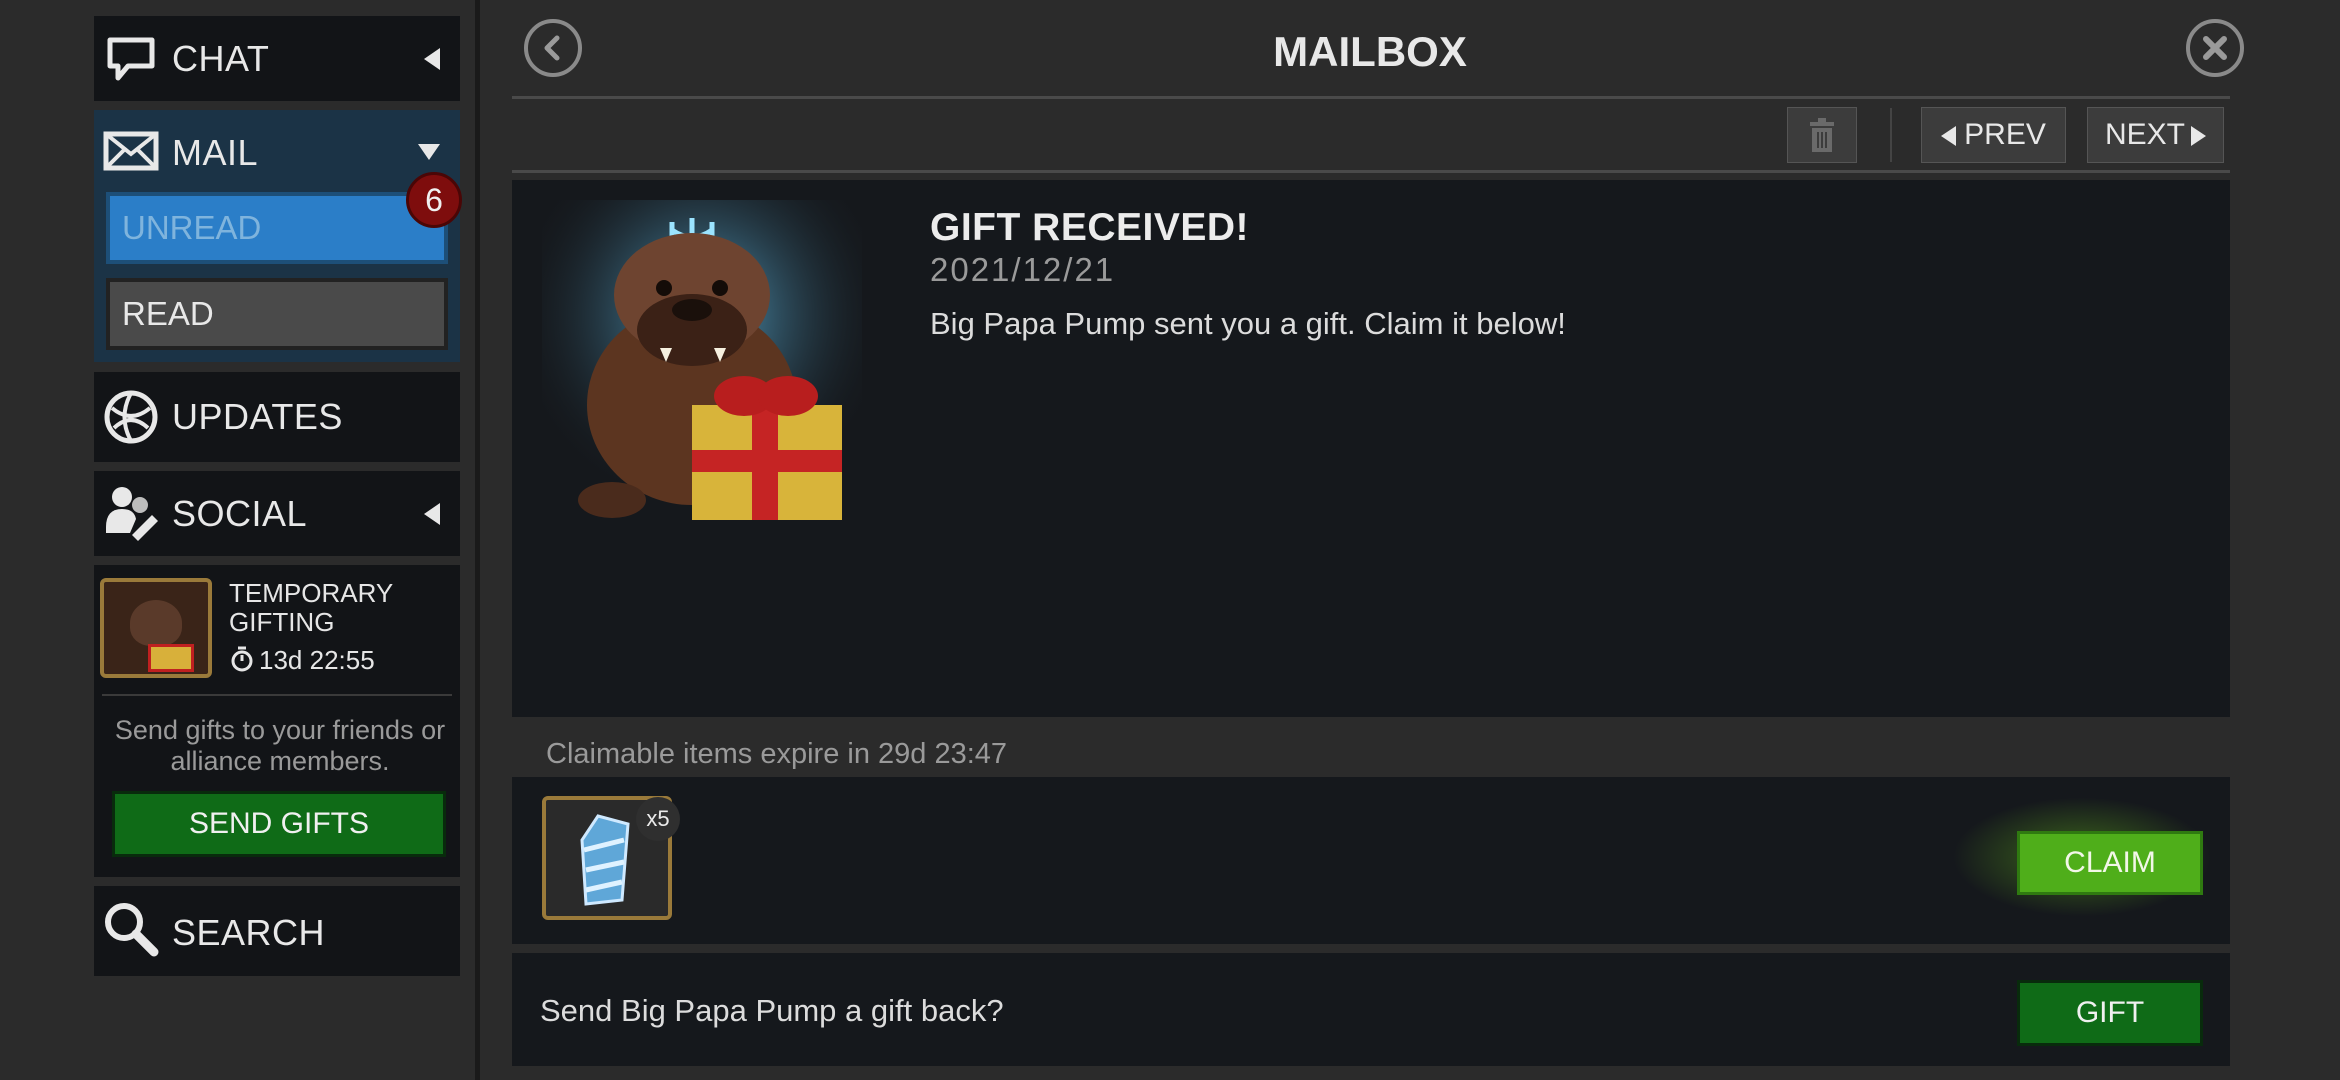 The height and width of the screenshot is (1080, 2340). What do you see at coordinates (249, 932) in the screenshot?
I see `search-label: SEARCH` at bounding box center [249, 932].